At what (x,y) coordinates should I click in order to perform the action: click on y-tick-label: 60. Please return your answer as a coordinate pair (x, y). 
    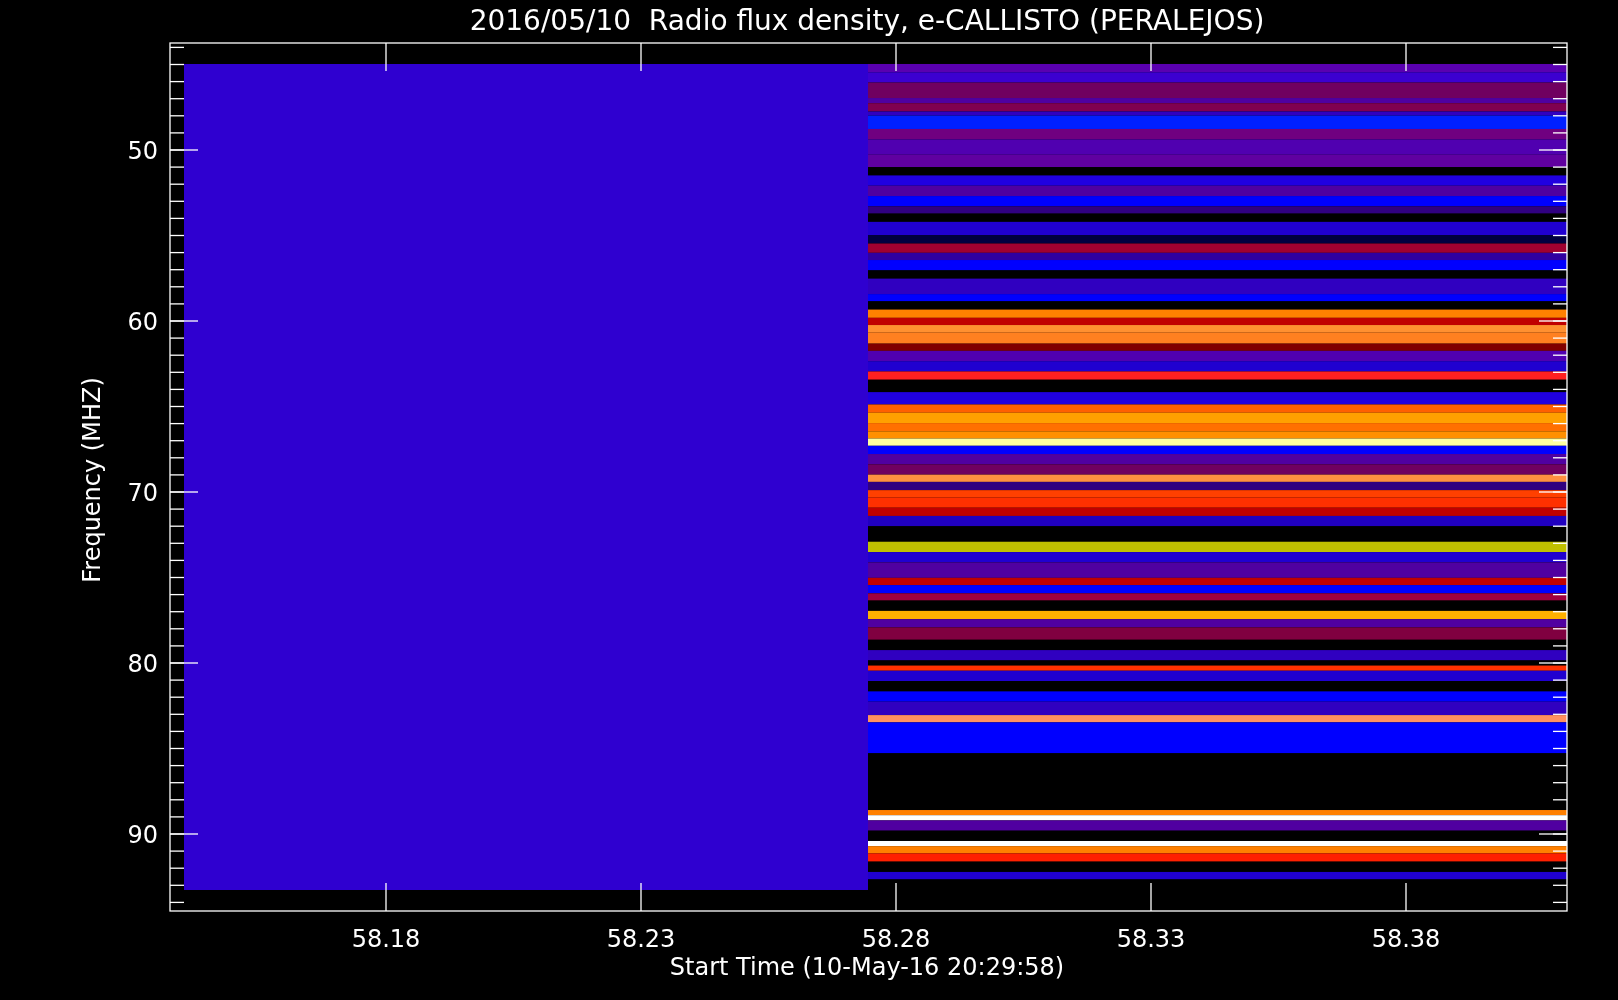
    Looking at the image, I should click on (142, 322).